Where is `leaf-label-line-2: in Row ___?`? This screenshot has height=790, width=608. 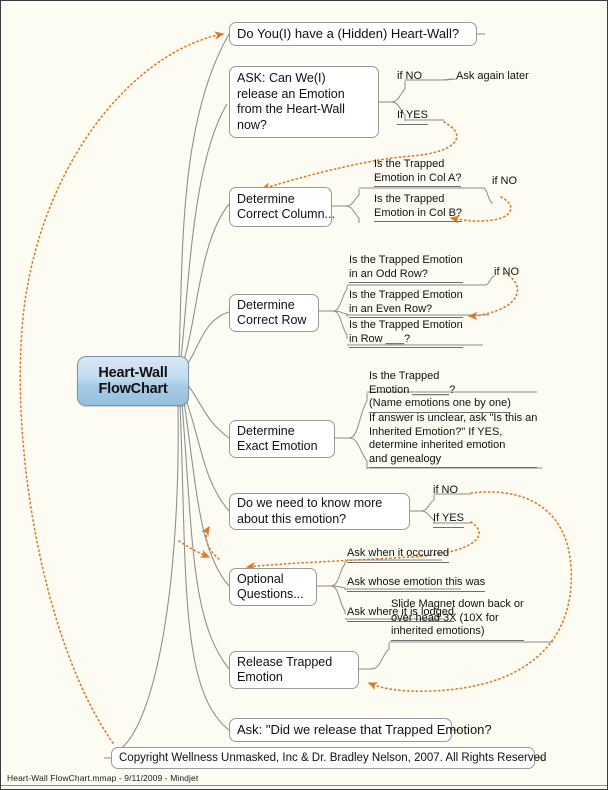 leaf-label-line-2: in Row ___? is located at coordinates (380, 338).